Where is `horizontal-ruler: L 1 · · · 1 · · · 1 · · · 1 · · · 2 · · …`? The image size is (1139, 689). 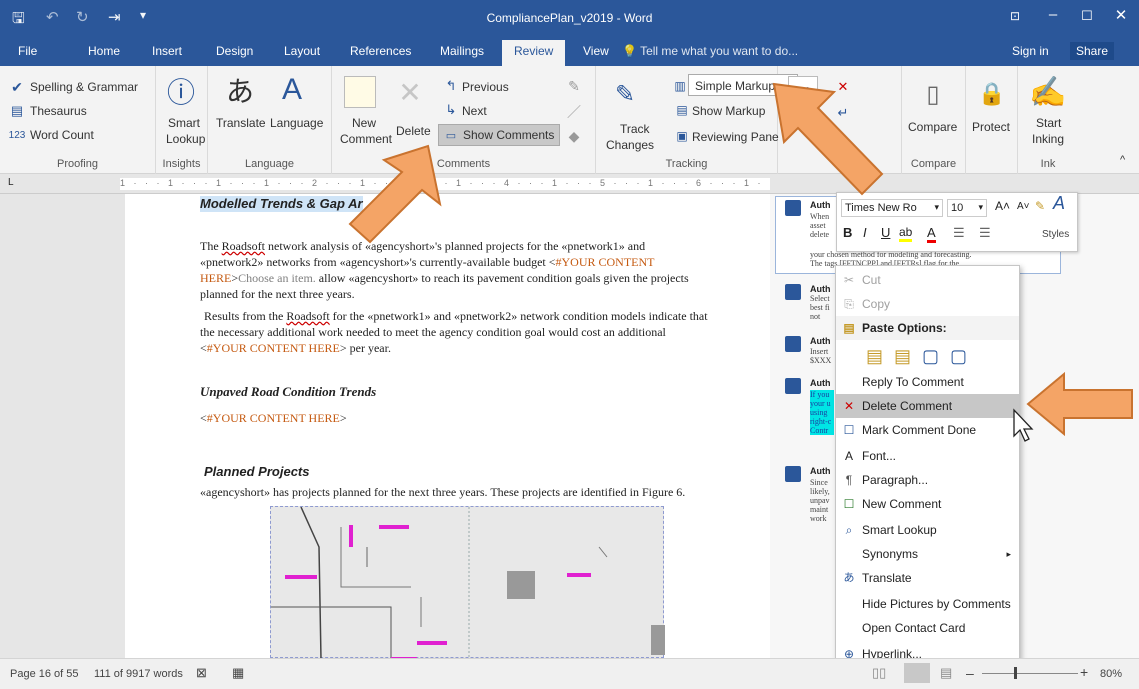
horizontal-ruler: L 1 · · · 1 · · · 1 · · · 1 · · · 2 · · … is located at coordinates (569, 184).